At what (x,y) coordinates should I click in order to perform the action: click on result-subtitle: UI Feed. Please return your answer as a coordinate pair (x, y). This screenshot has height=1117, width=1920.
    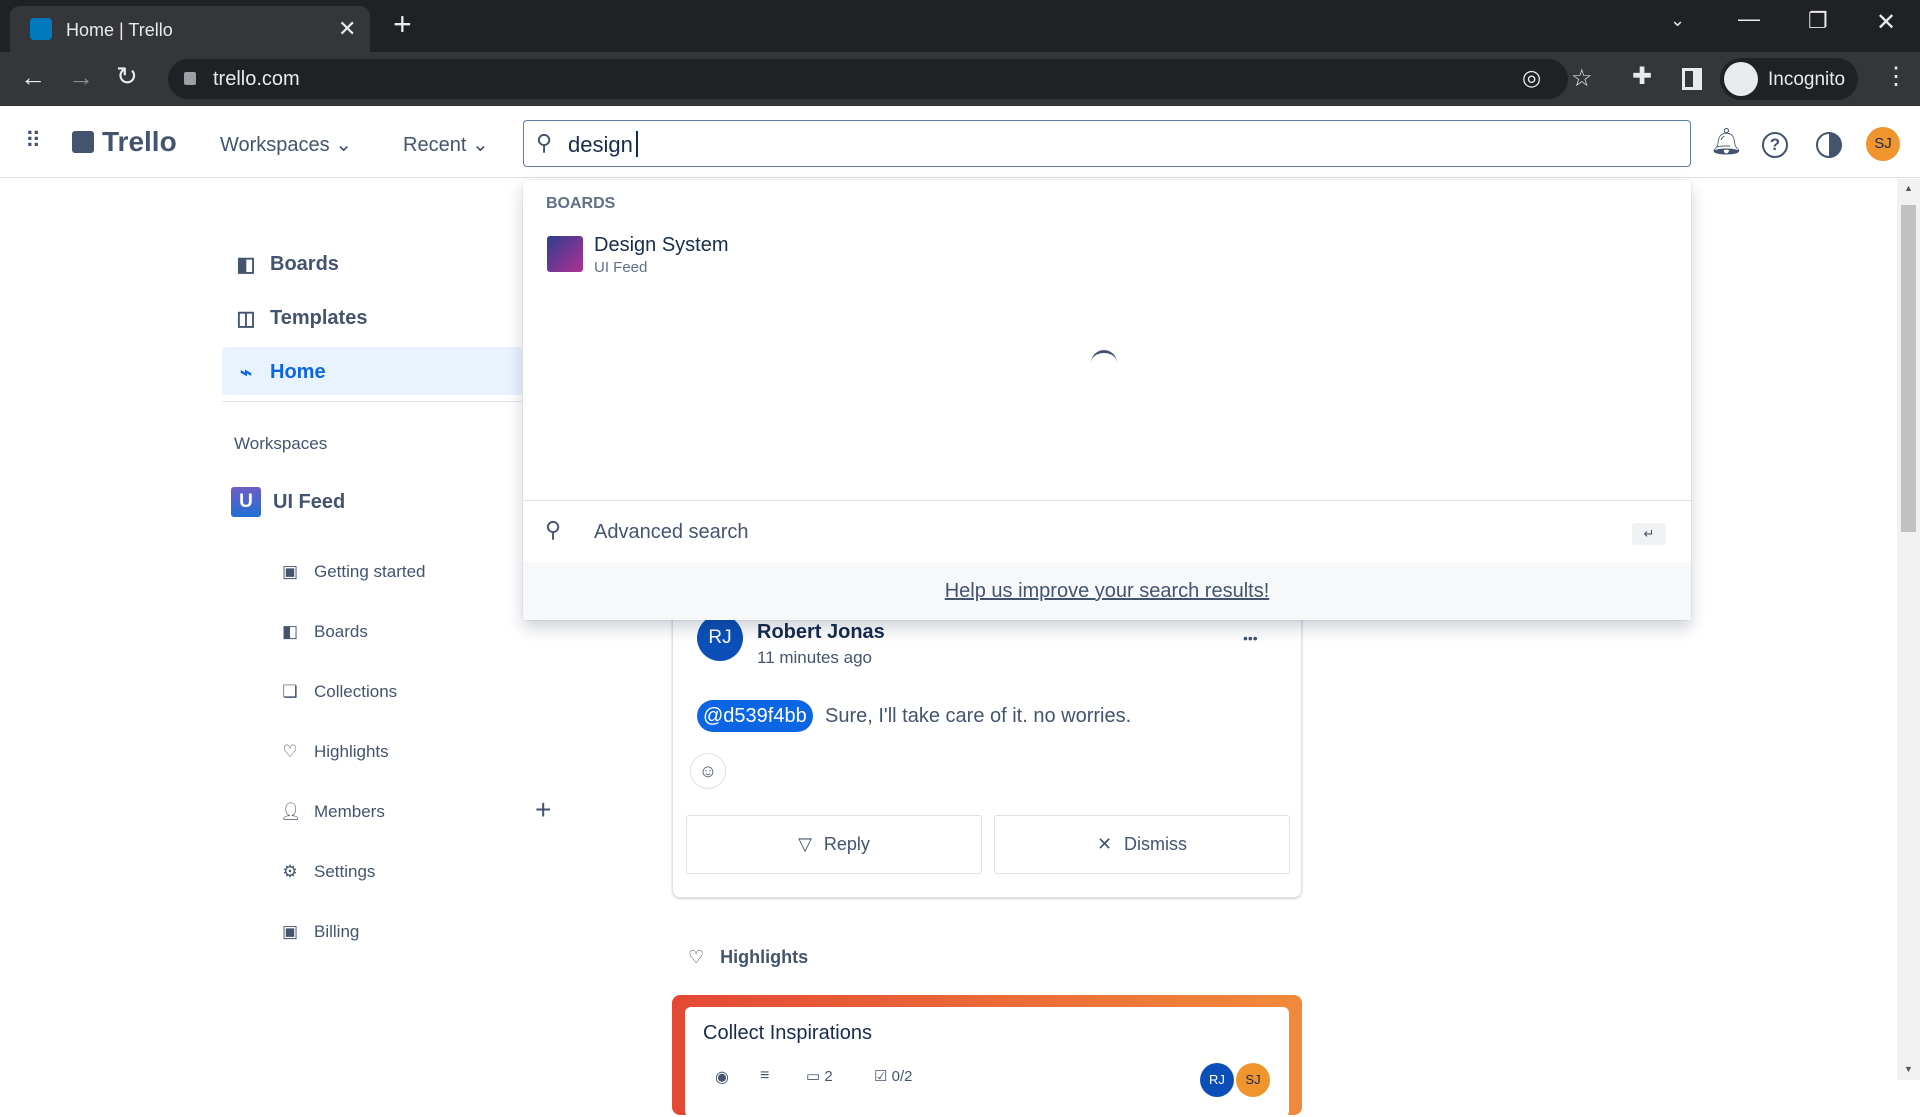
    Looking at the image, I should click on (621, 267).